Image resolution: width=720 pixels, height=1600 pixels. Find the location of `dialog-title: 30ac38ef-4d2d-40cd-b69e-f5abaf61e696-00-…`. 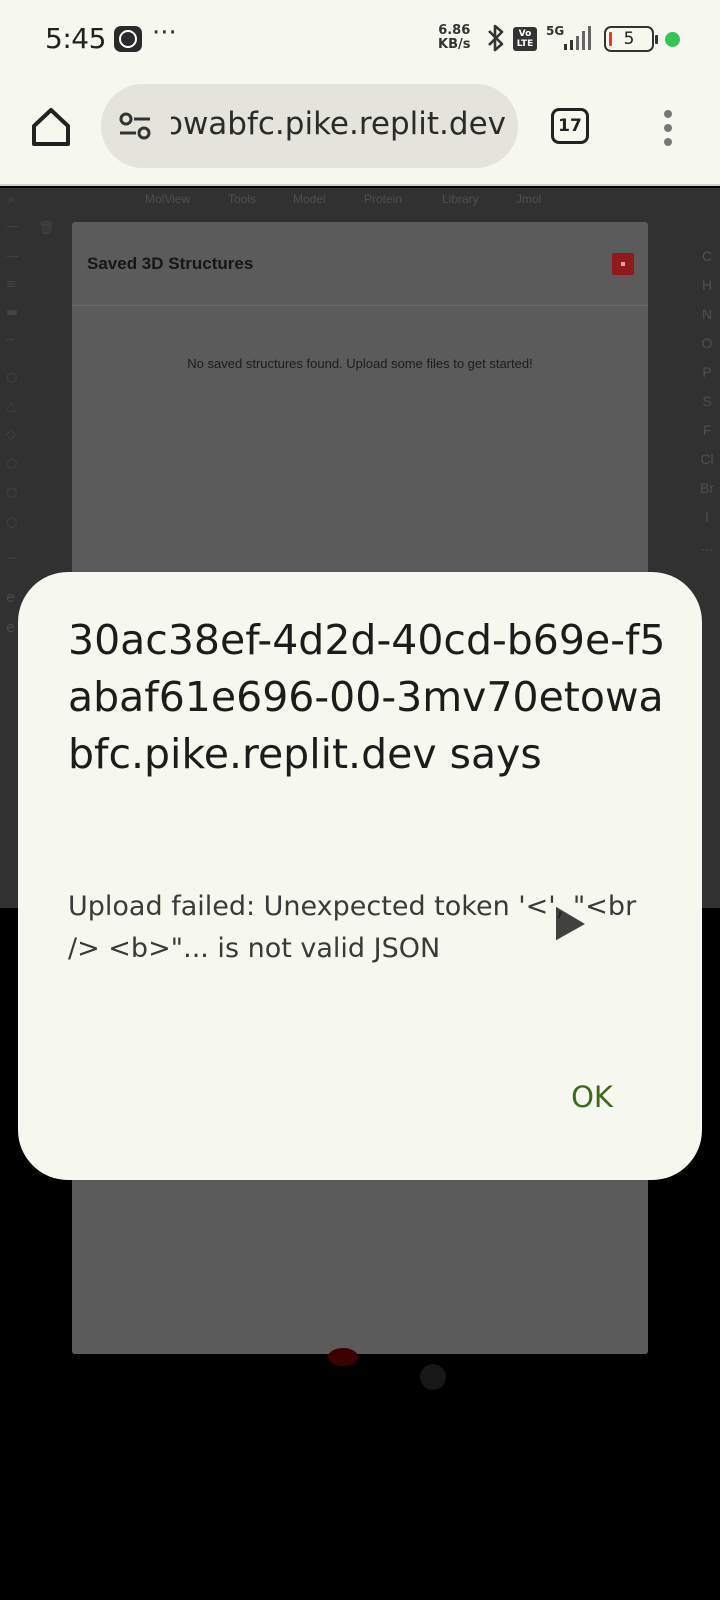

dialog-title: 30ac38ef-4d2d-40cd-b69e-f5abaf61e696-00-… is located at coordinates (367, 697).